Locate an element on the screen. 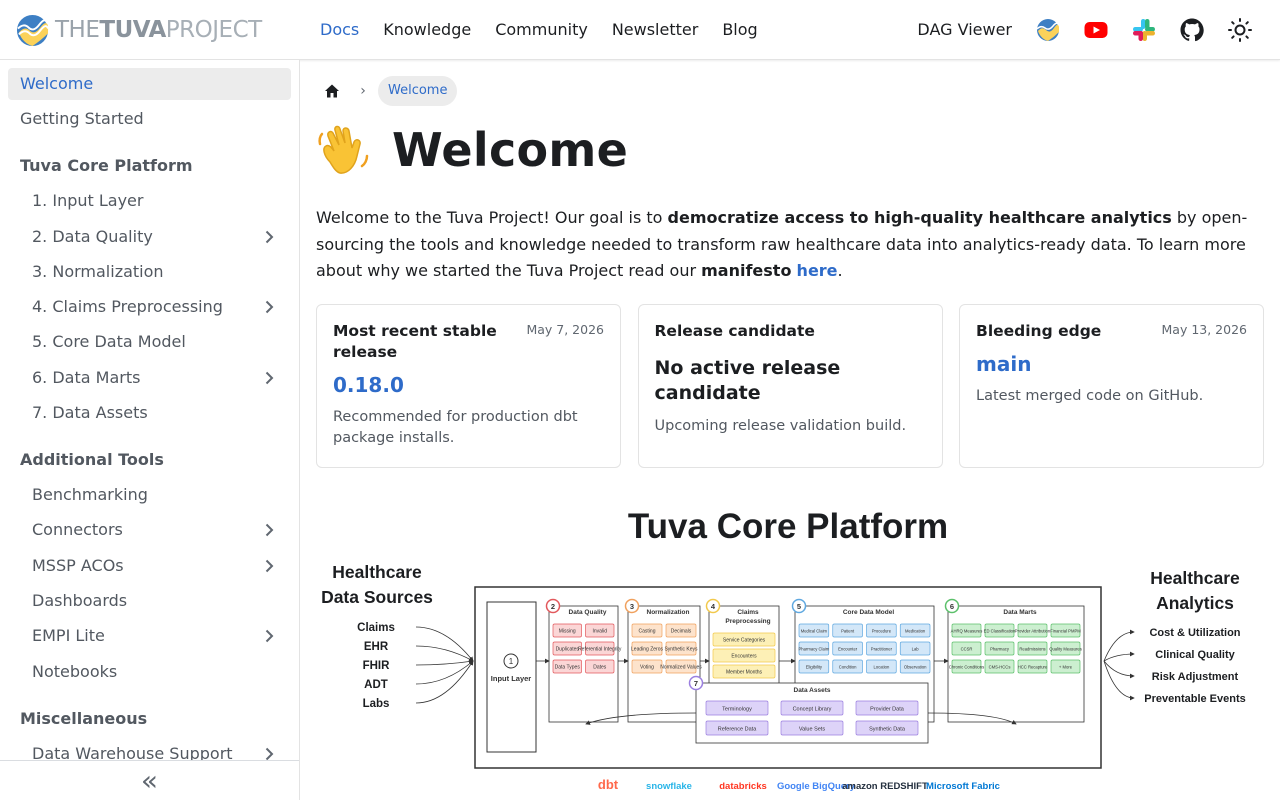  section-title: Core Data Model is located at coordinates (868, 612).